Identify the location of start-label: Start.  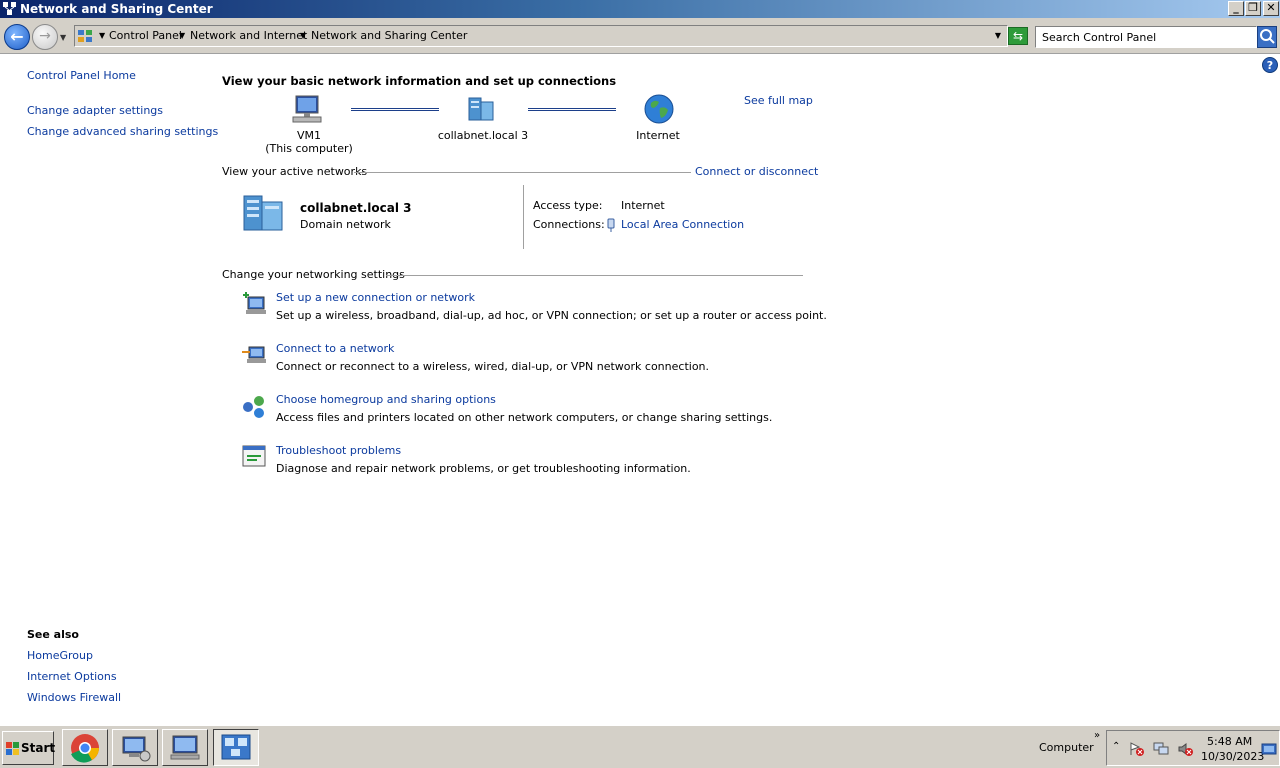
(38, 748).